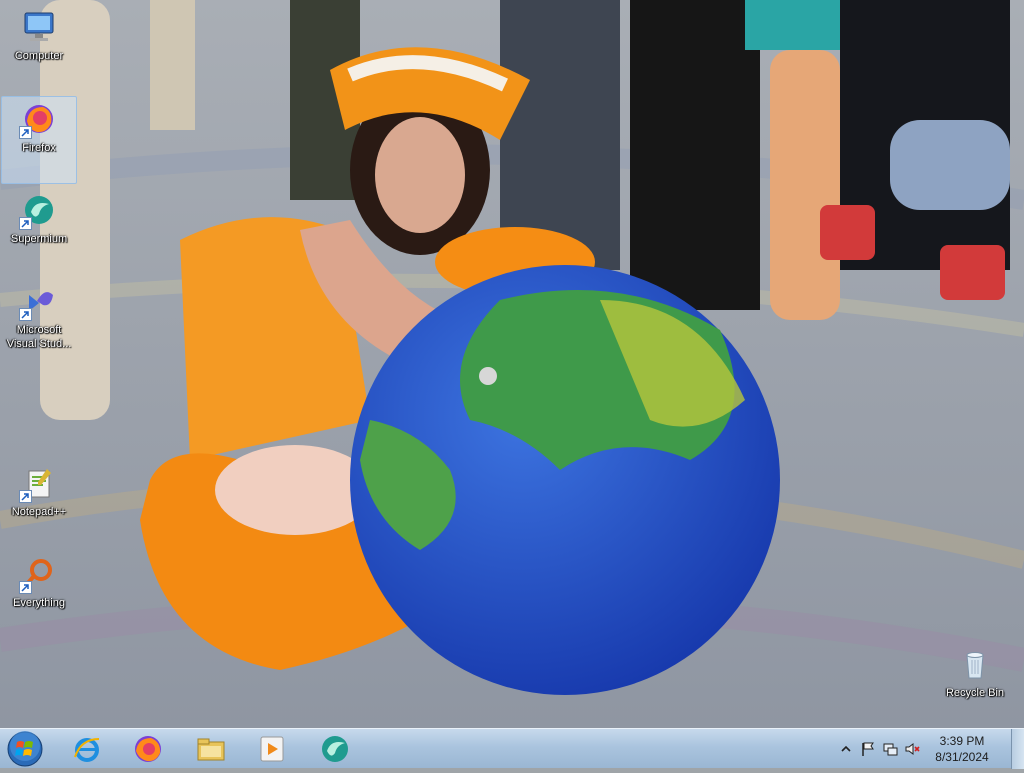  I want to click on recycle-bin-icon, so click(975, 664).